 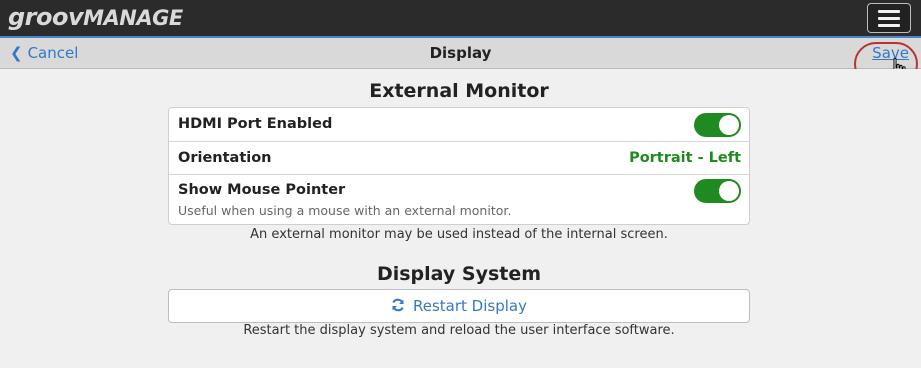 I want to click on show-mouse-pointer-label: Show Mouse Pointer, so click(x=262, y=190).